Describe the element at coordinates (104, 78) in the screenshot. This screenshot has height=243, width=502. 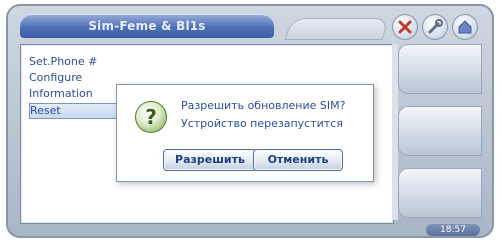
I see `menu-item-configure: Configure` at that location.